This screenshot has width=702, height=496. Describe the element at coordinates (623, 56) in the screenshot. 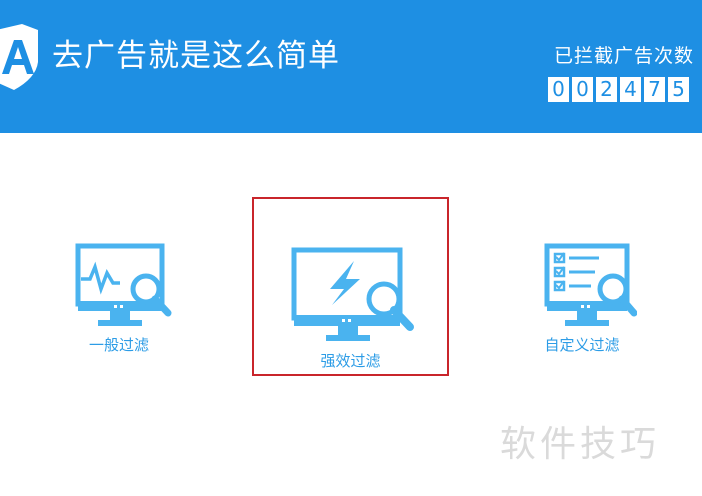

I see `blocked-count-label: 已拦截广告次数` at that location.